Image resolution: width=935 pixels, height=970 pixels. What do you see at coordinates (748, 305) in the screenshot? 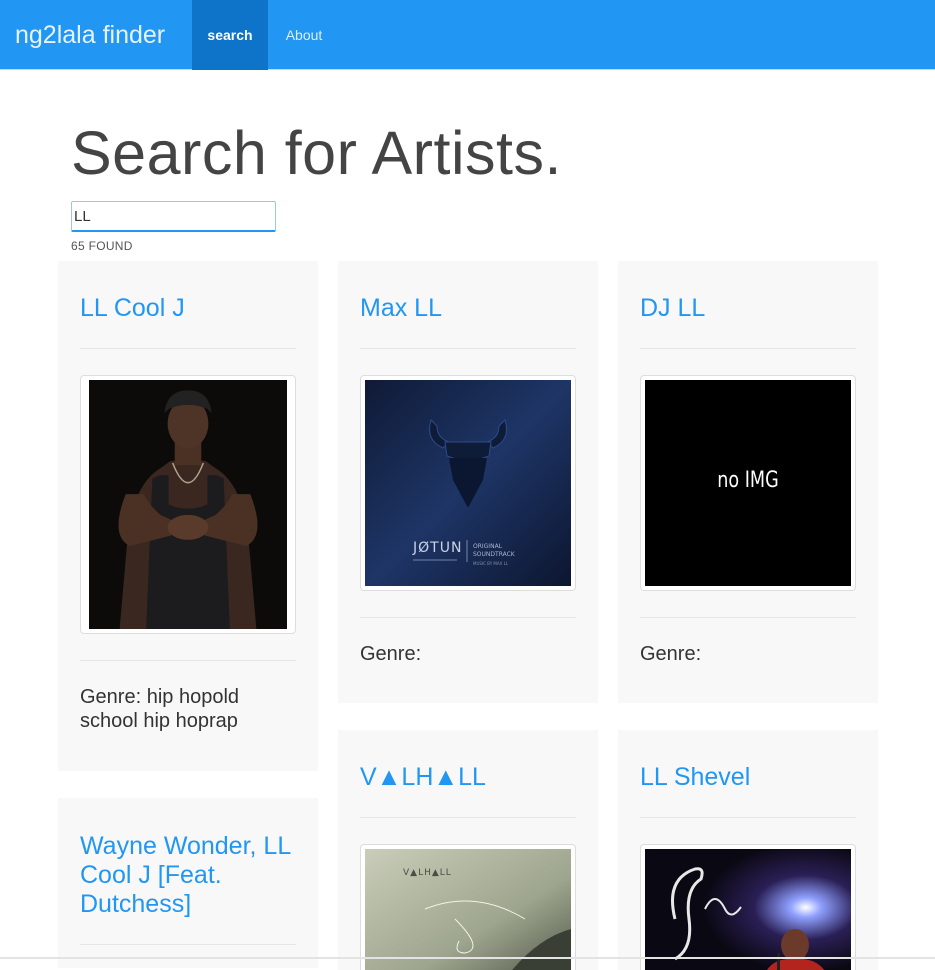
I see `artist-name-link: DJ LL` at bounding box center [748, 305].